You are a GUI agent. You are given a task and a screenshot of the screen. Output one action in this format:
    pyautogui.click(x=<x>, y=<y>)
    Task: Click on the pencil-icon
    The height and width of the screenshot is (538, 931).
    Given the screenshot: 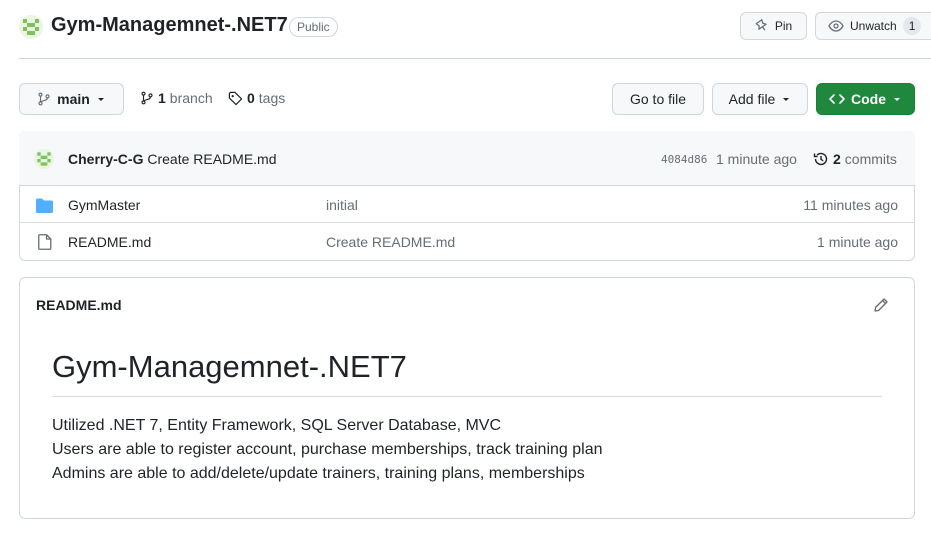 What is the action you would take?
    pyautogui.click(x=881, y=305)
    